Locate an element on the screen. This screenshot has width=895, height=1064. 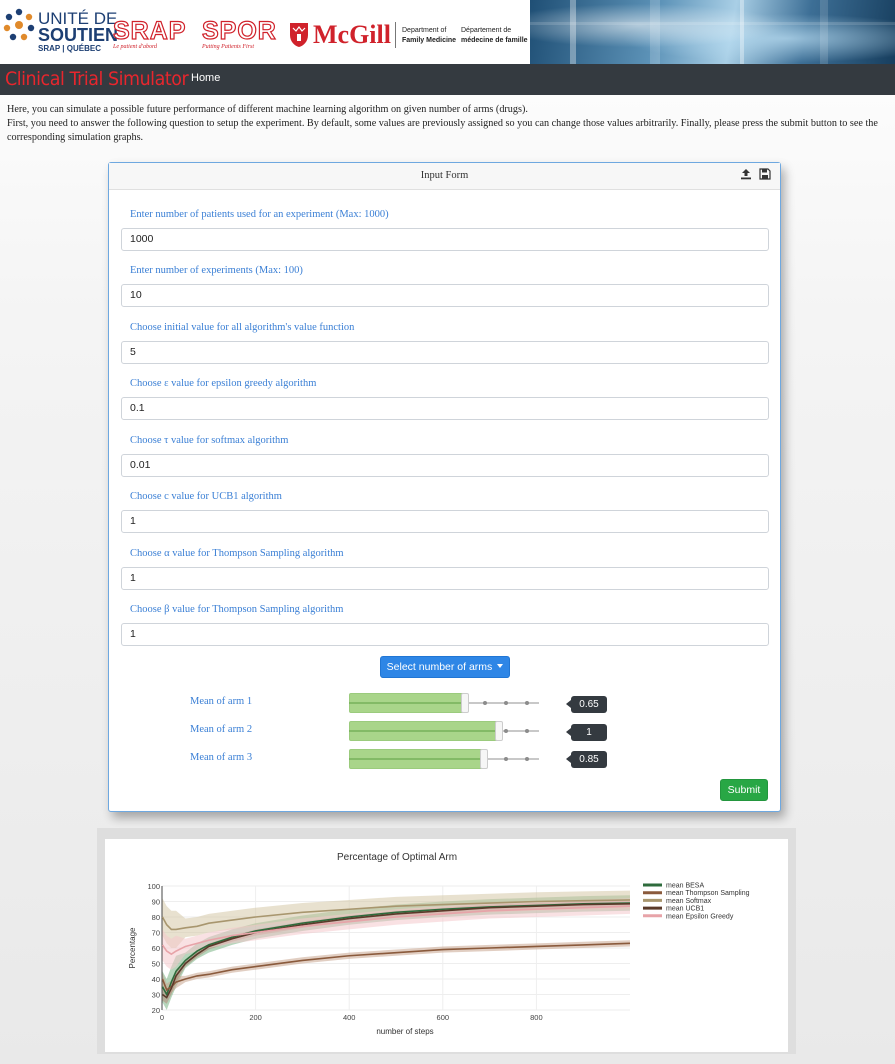
arm-3-label: Mean of arm 3 is located at coordinates (221, 757).